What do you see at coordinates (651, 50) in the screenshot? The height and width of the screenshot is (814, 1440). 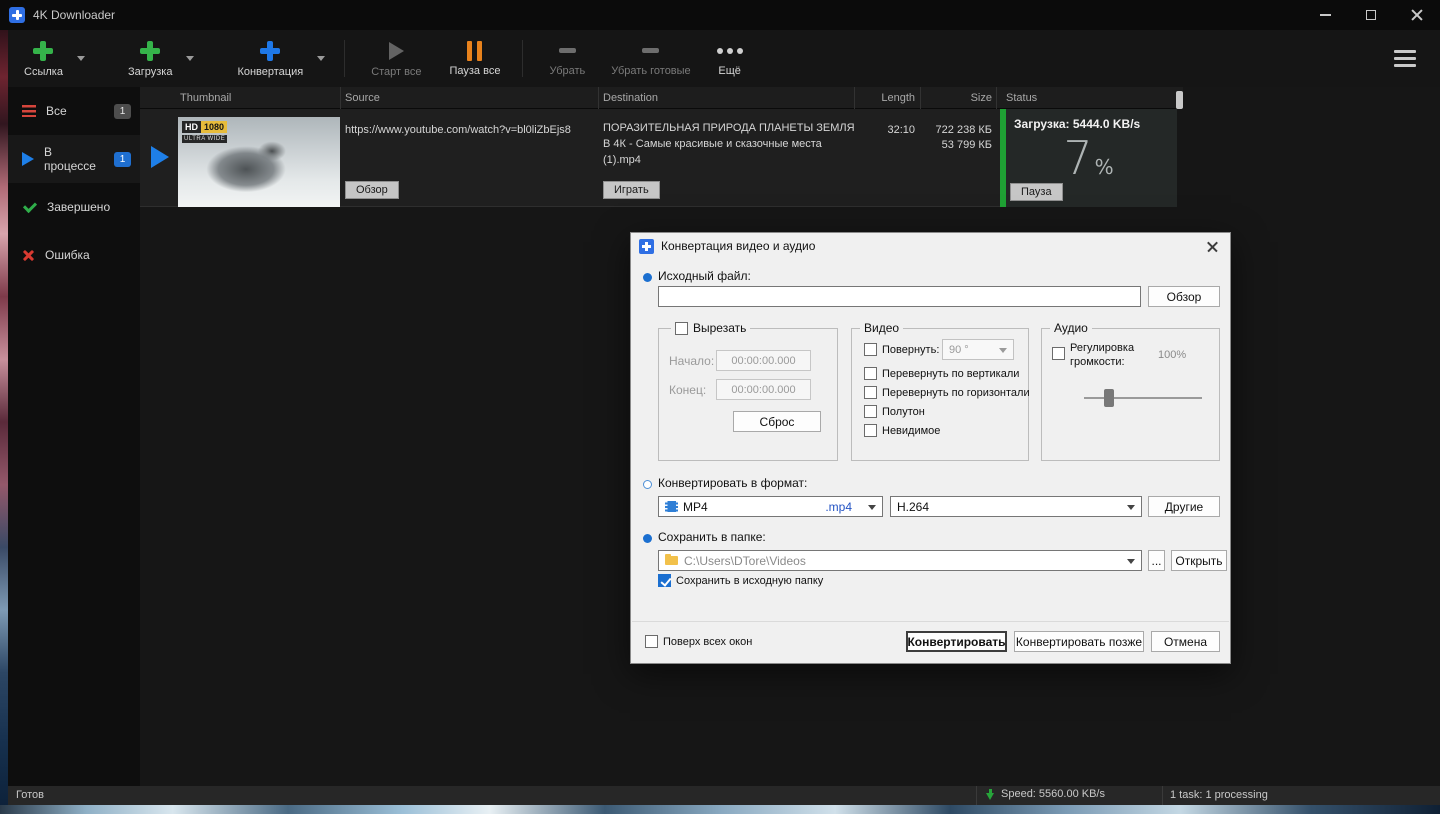 I see `minus-icon` at bounding box center [651, 50].